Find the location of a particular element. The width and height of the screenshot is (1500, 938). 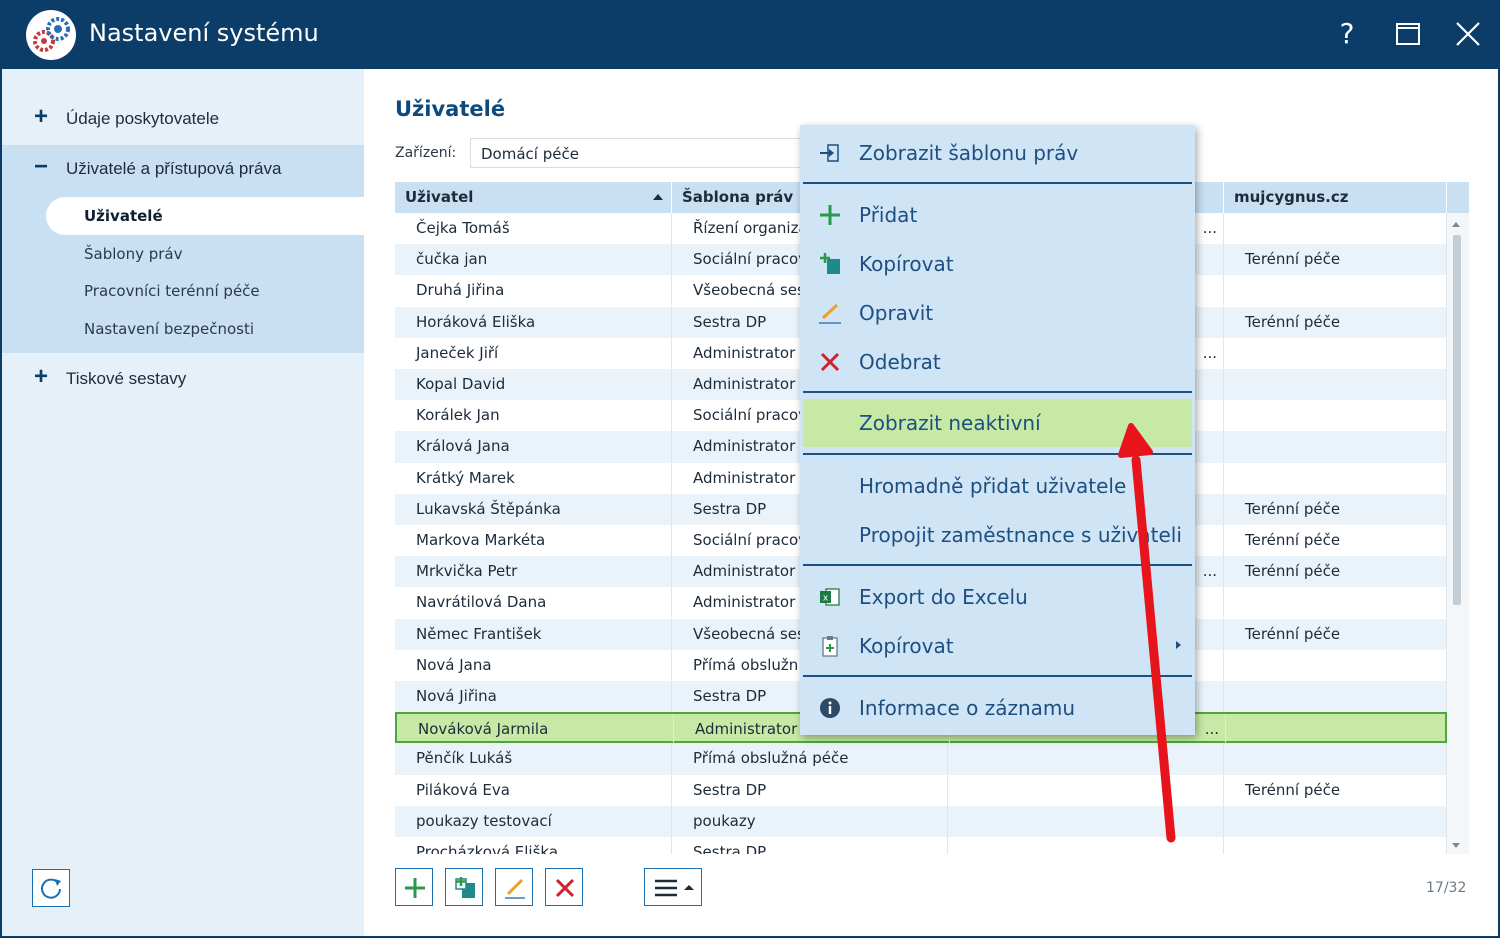

column-header-label: mujcygnus.cz is located at coordinates (1291, 197).